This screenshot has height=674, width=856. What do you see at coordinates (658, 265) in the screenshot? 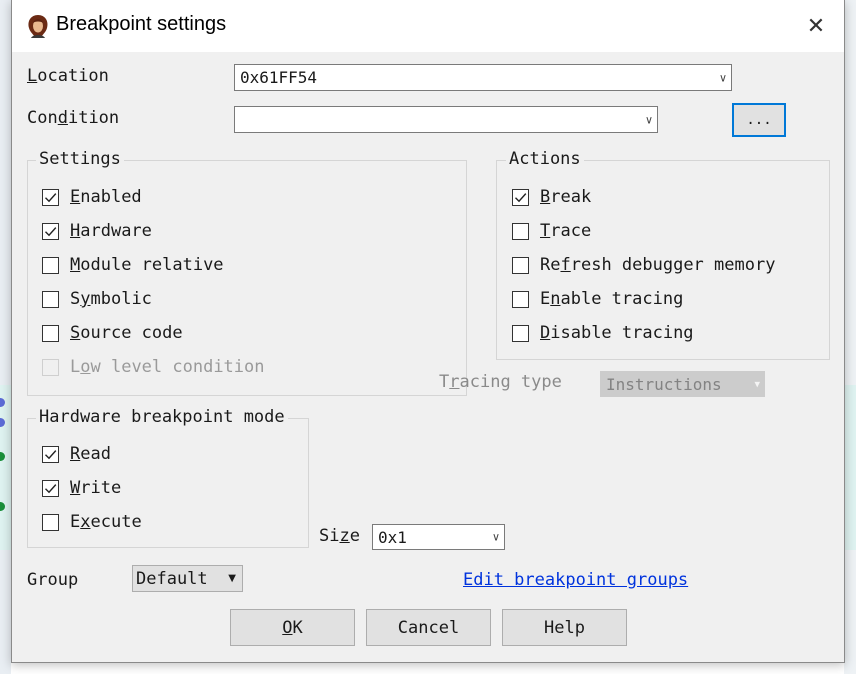
I see `refresh-debugger-memory-label: Refresh debugger memory` at bounding box center [658, 265].